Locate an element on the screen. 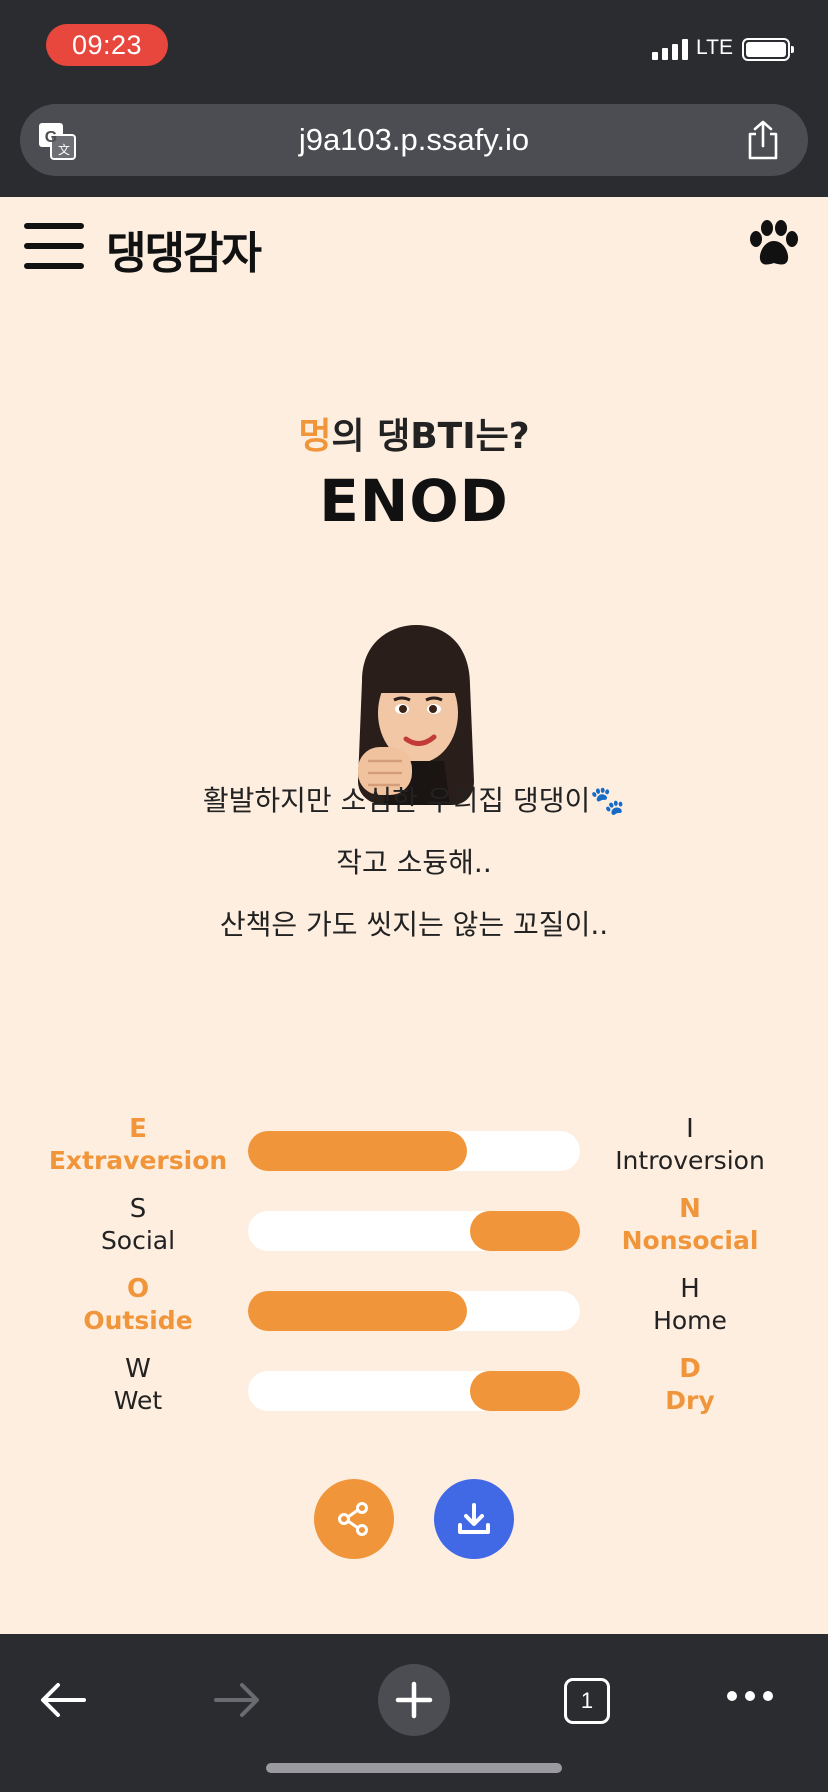  tab-count: 1 is located at coordinates (587, 1700).